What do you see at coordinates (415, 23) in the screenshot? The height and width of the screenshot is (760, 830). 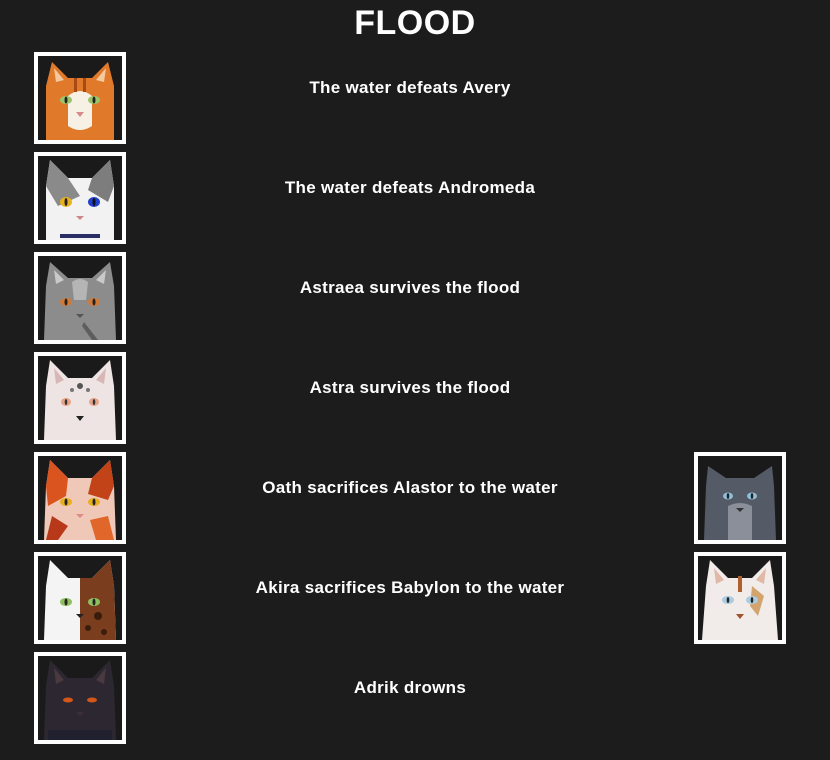 I see `page-title: FLOOD` at bounding box center [415, 23].